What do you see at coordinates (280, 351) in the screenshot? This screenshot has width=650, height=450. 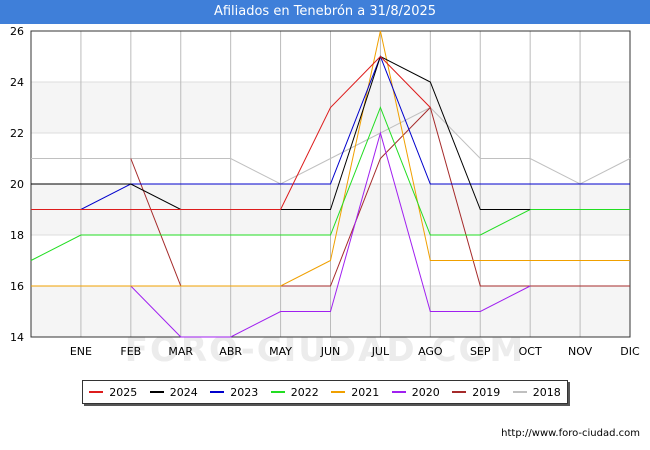 I see `x-tick-label: MAY` at bounding box center [280, 351].